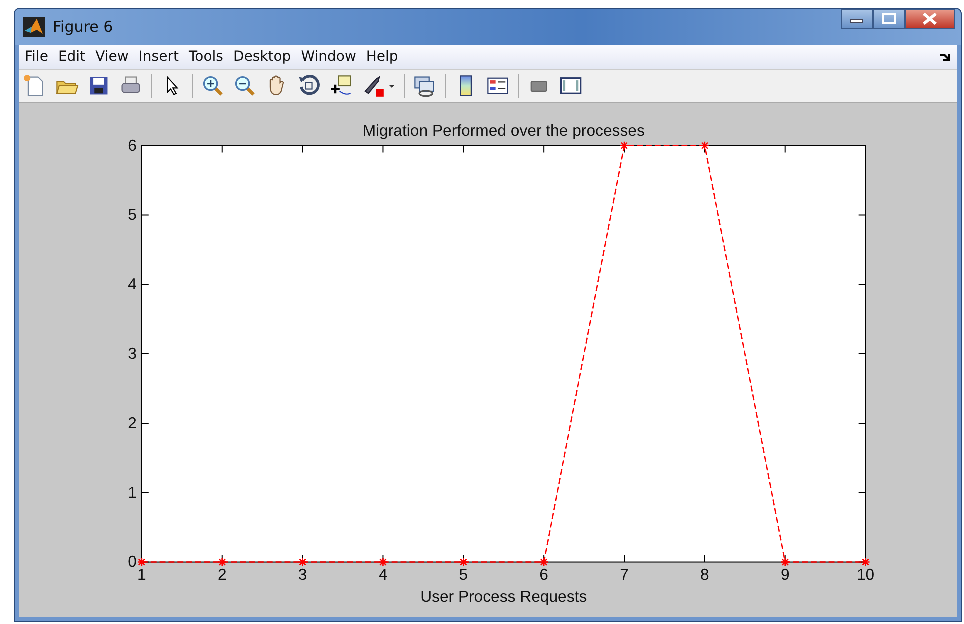 Image resolution: width=964 pixels, height=624 pixels. I want to click on menu-item: Insert, so click(158, 57).